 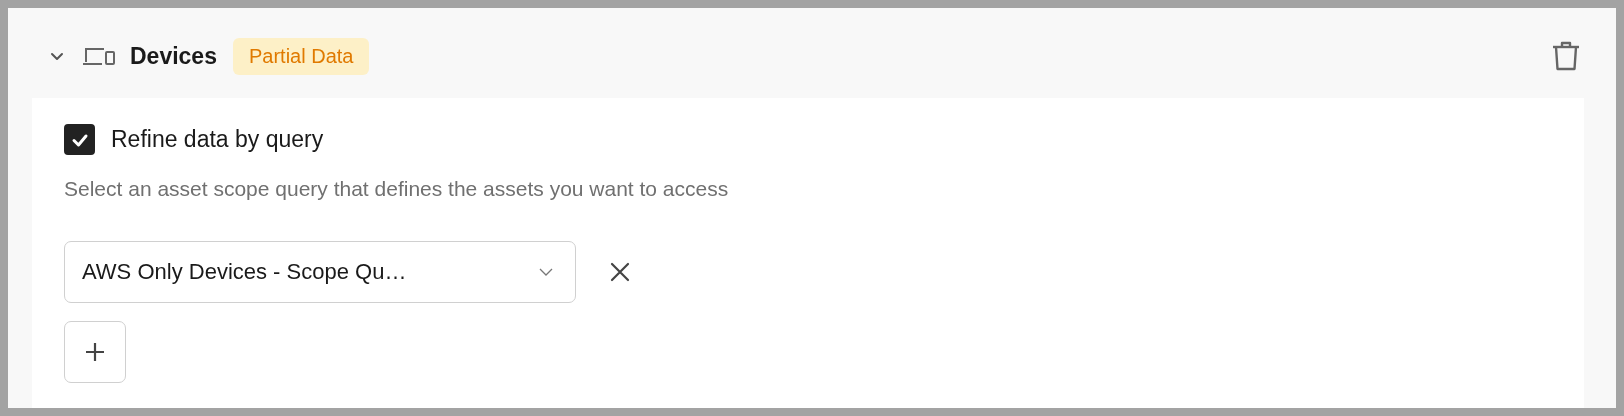 What do you see at coordinates (546, 272) in the screenshot?
I see `caret-icon` at bounding box center [546, 272].